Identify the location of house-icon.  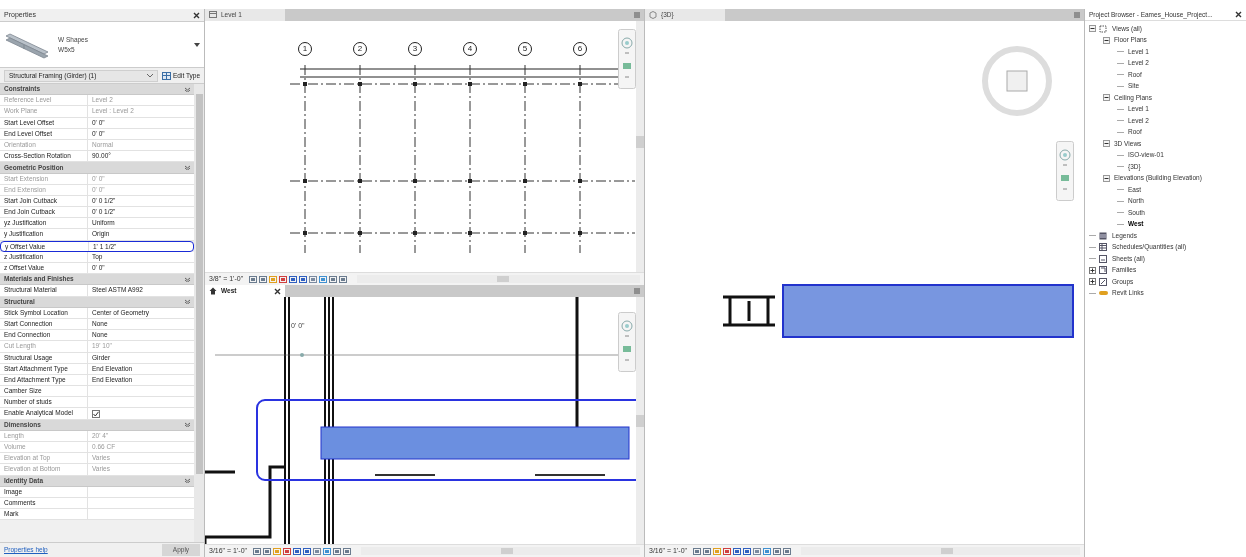
(213, 291).